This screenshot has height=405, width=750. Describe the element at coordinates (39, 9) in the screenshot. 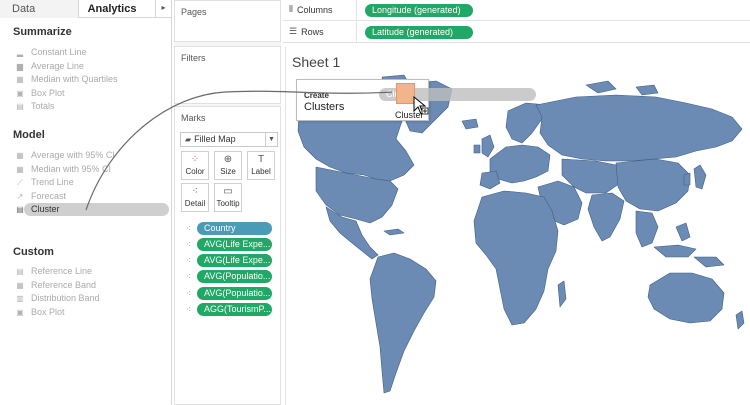

I see `tab-data: Data` at that location.